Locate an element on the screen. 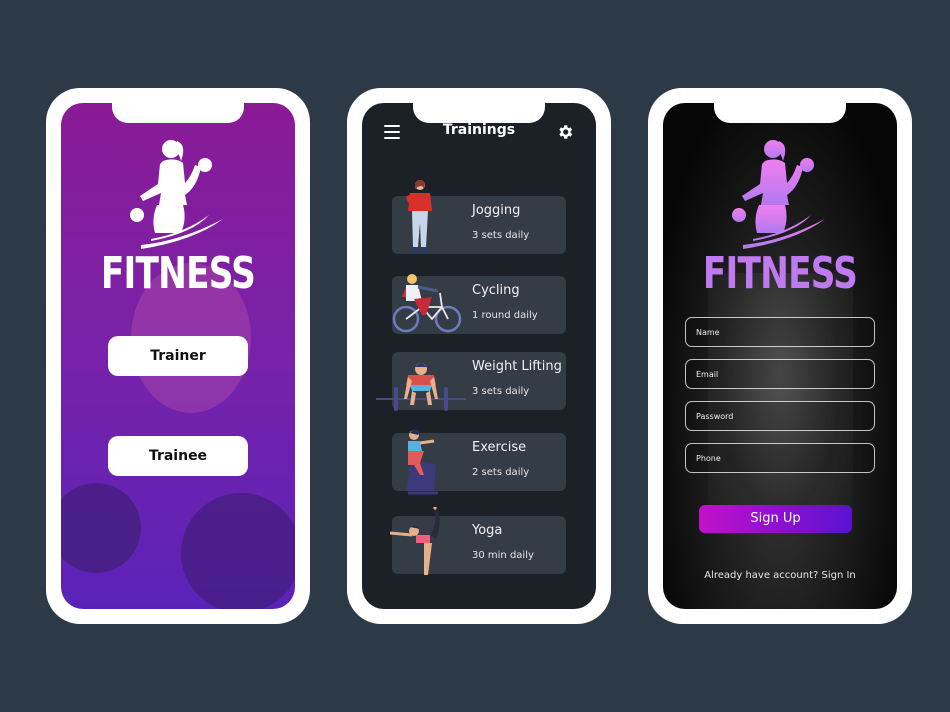 This screenshot has width=950, height=712. gear-icon is located at coordinates (565, 132).